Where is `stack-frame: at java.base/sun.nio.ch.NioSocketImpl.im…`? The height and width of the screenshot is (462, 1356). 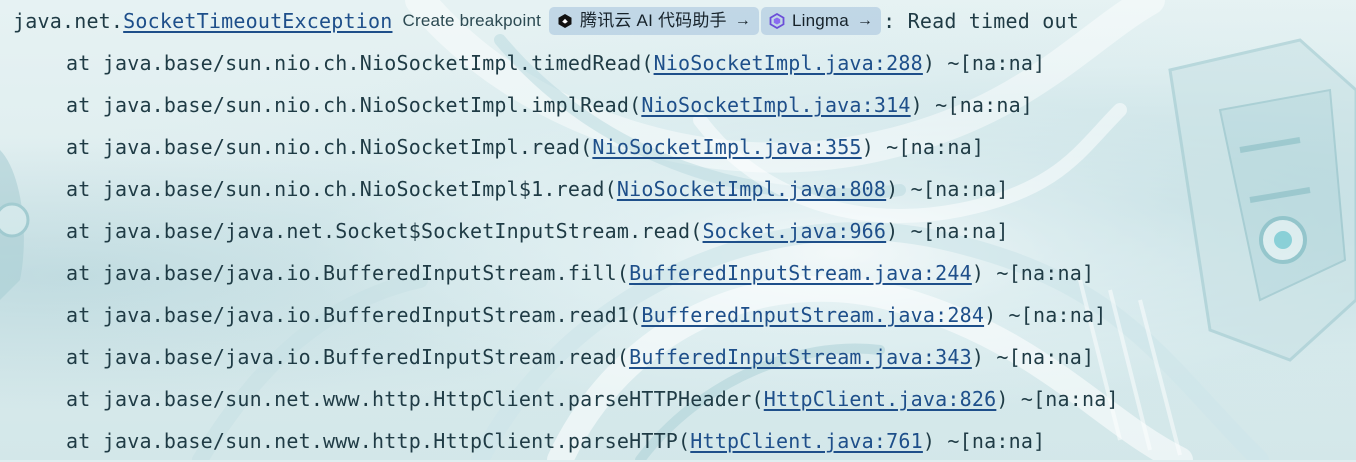
stack-frame: at java.base/sun.nio.ch.NioSocketImpl.im… is located at coordinates (549, 105).